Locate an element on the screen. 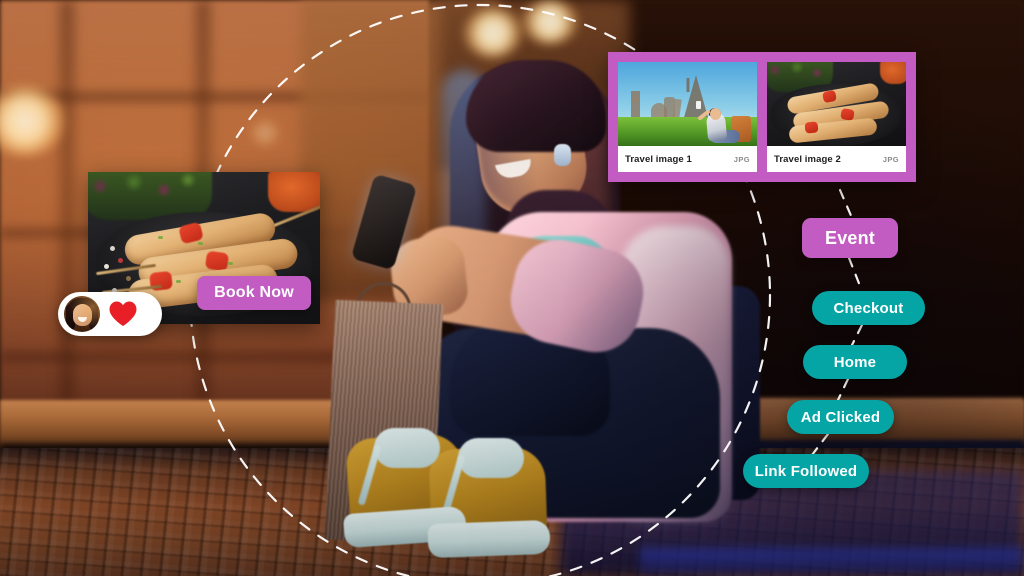  avatar-glow is located at coordinates (82, 314).